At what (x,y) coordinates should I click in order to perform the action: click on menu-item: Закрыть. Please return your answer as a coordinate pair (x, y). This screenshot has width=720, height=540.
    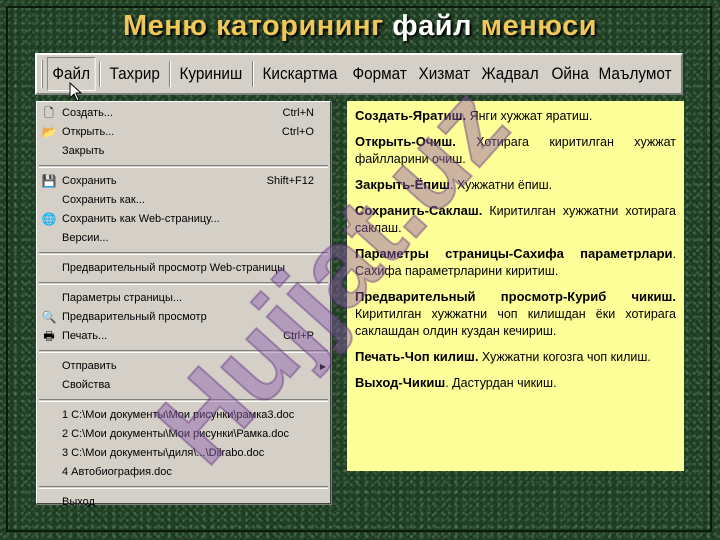
    Looking at the image, I should click on (183, 151).